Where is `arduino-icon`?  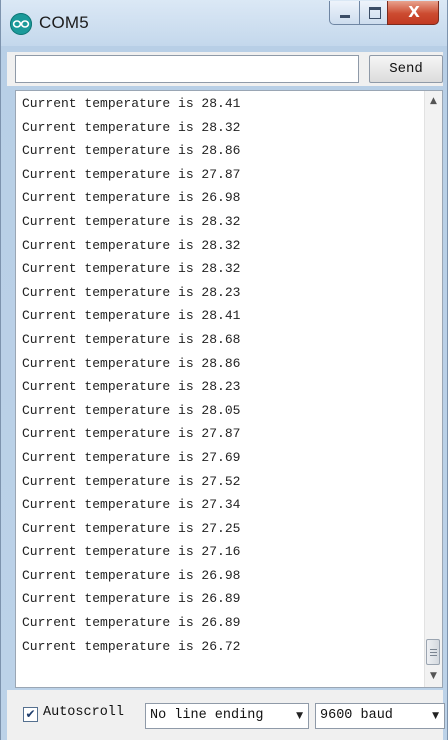 arduino-icon is located at coordinates (21, 24).